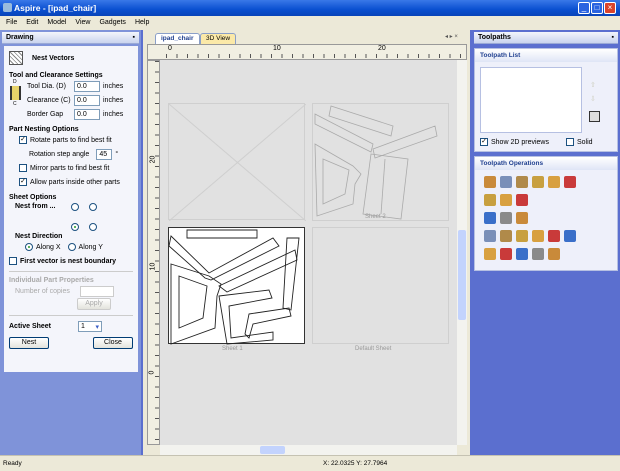 The height and width of the screenshot is (471, 620). What do you see at coordinates (23, 182) in the screenshot?
I see `allow-inside-checkbox: ✓` at bounding box center [23, 182].